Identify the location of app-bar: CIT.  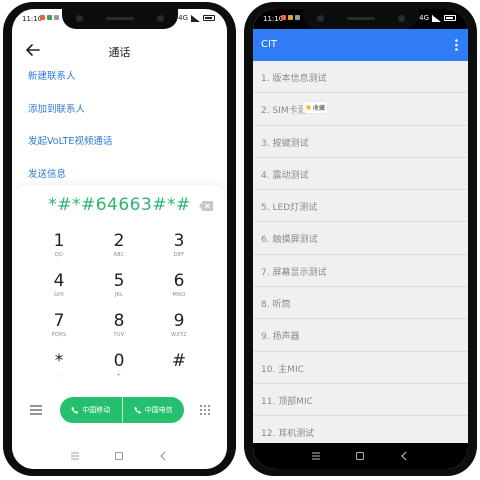
(360, 45).